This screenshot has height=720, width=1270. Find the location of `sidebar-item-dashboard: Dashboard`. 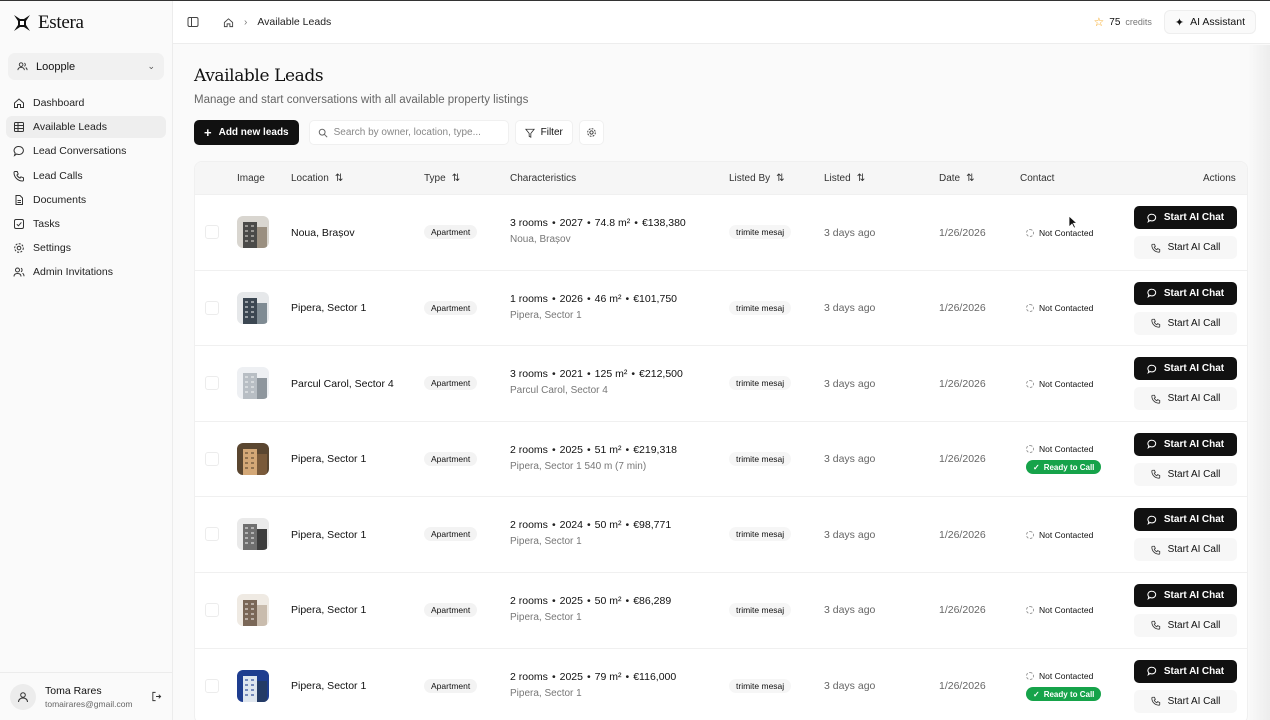

sidebar-item-dashboard: Dashboard is located at coordinates (86, 103).